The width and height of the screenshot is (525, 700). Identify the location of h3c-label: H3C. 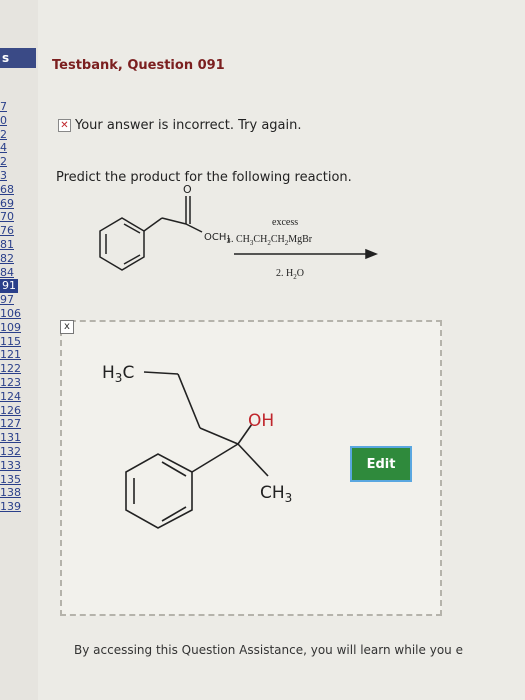
(118, 374).